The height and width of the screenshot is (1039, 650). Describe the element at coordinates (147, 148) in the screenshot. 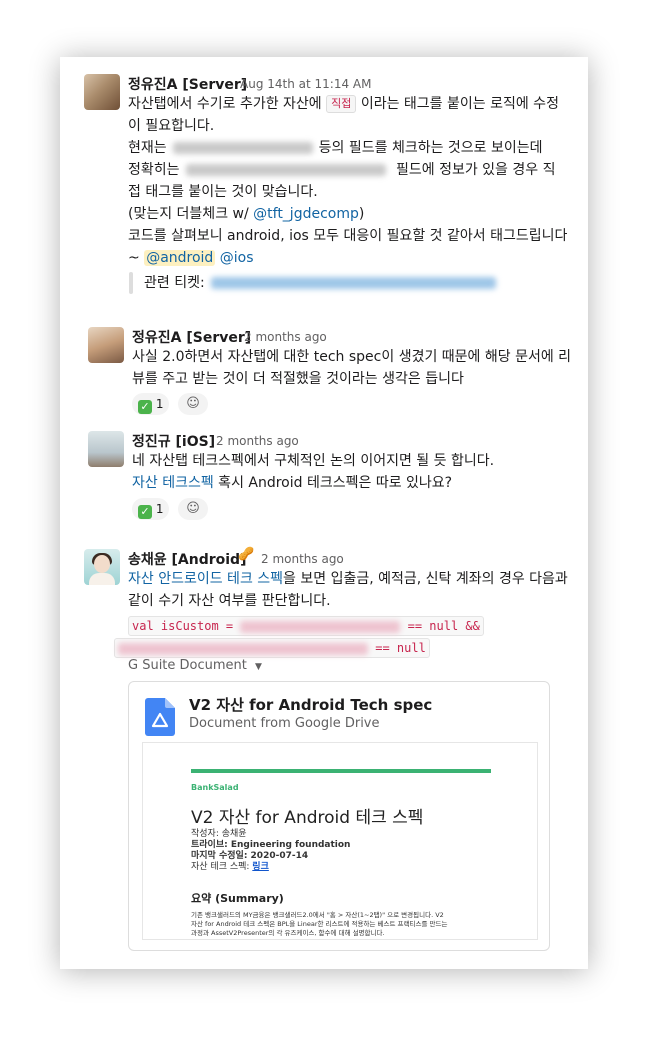

I see `message-text-part: 현재는` at that location.